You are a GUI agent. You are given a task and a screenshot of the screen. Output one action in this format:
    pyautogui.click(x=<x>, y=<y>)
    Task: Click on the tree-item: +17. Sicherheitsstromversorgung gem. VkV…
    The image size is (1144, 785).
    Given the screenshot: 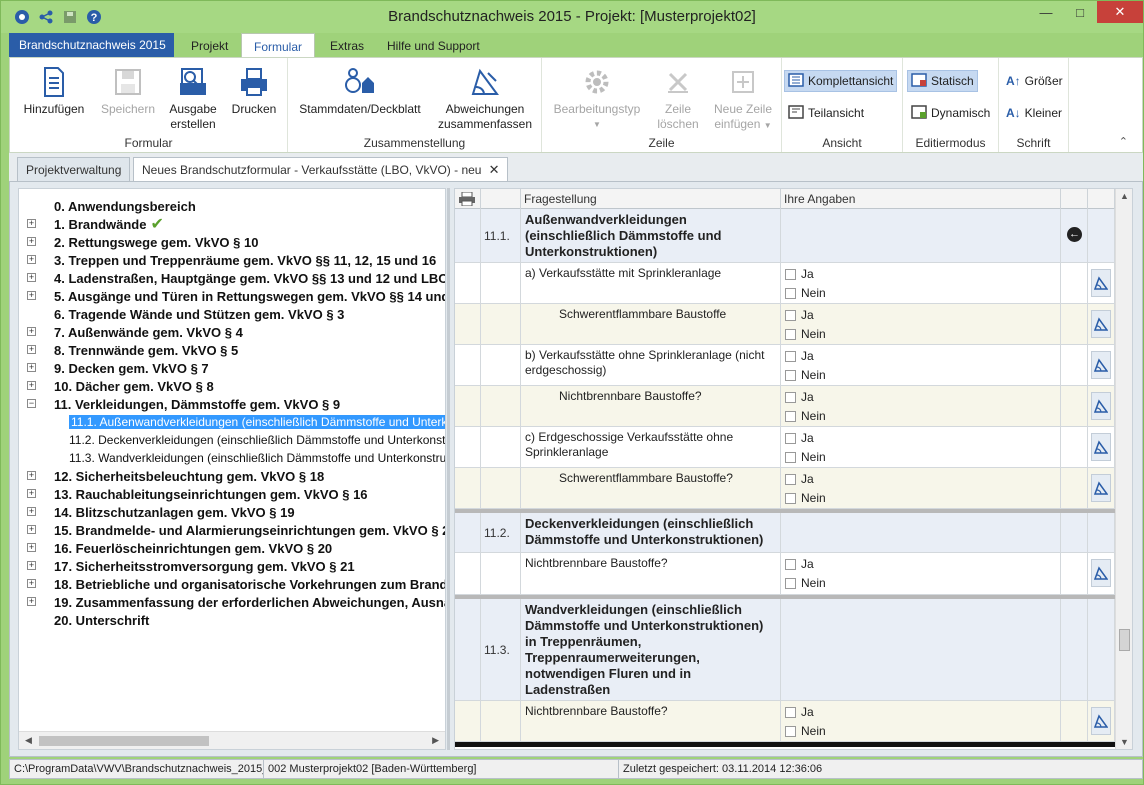 What is the action you would take?
    pyautogui.click(x=191, y=566)
    